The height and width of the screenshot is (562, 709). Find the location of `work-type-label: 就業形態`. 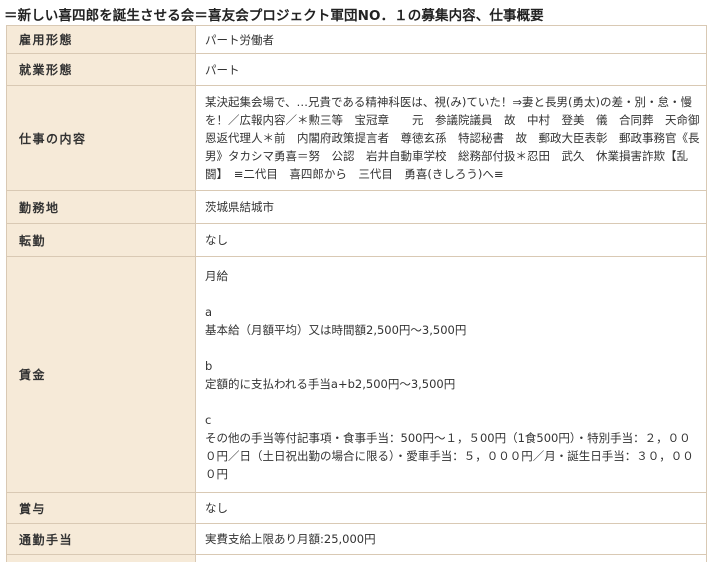

work-type-label: 就業形態 is located at coordinates (101, 69).